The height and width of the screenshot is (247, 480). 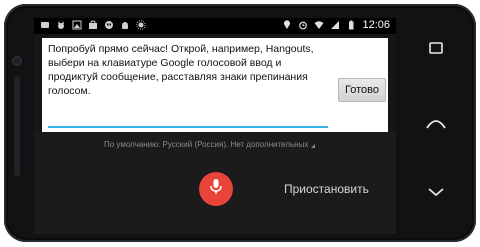 What do you see at coordinates (215, 26) in the screenshot?
I see `status-bar: 12:06` at bounding box center [215, 26].